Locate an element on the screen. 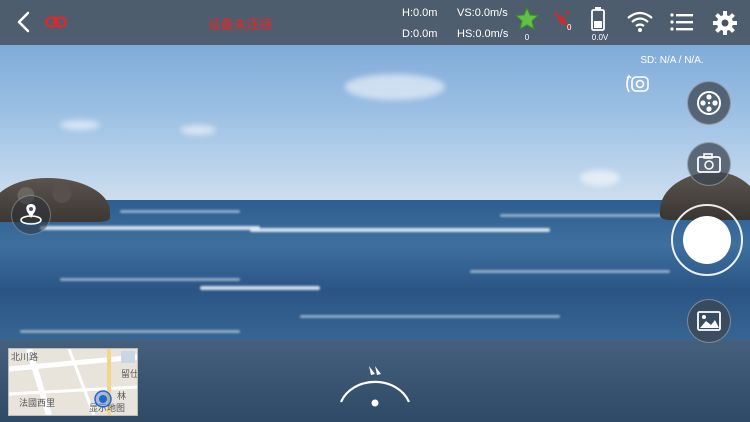  satellite-count: 0 is located at coordinates (569, 27).